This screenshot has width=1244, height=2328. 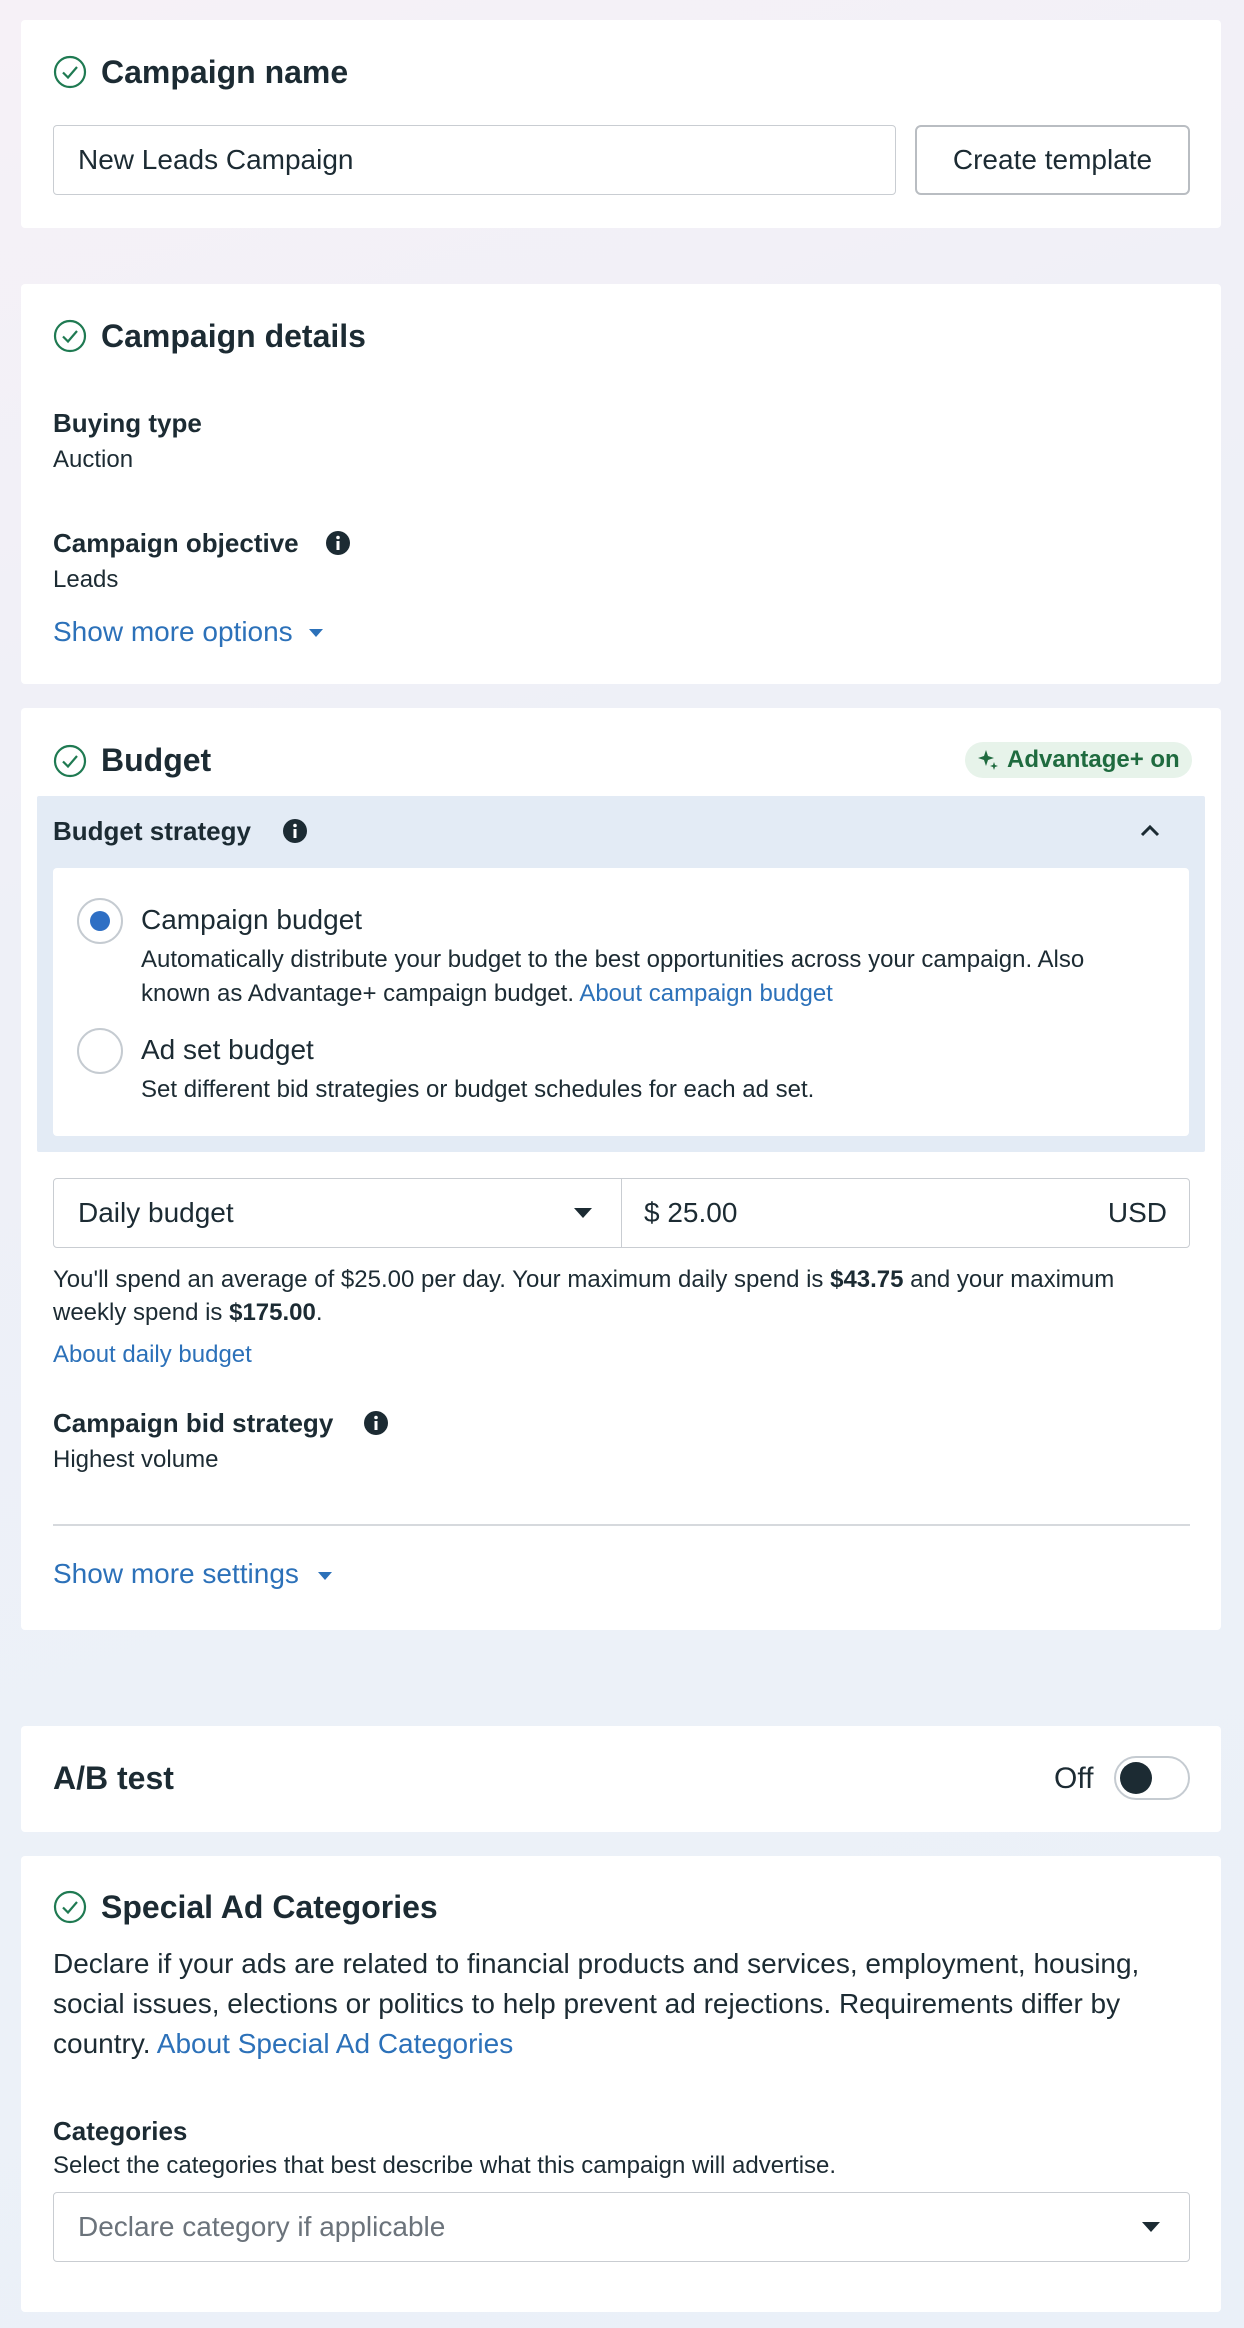 What do you see at coordinates (319, 1312) in the screenshot?
I see `spend-period: .` at bounding box center [319, 1312].